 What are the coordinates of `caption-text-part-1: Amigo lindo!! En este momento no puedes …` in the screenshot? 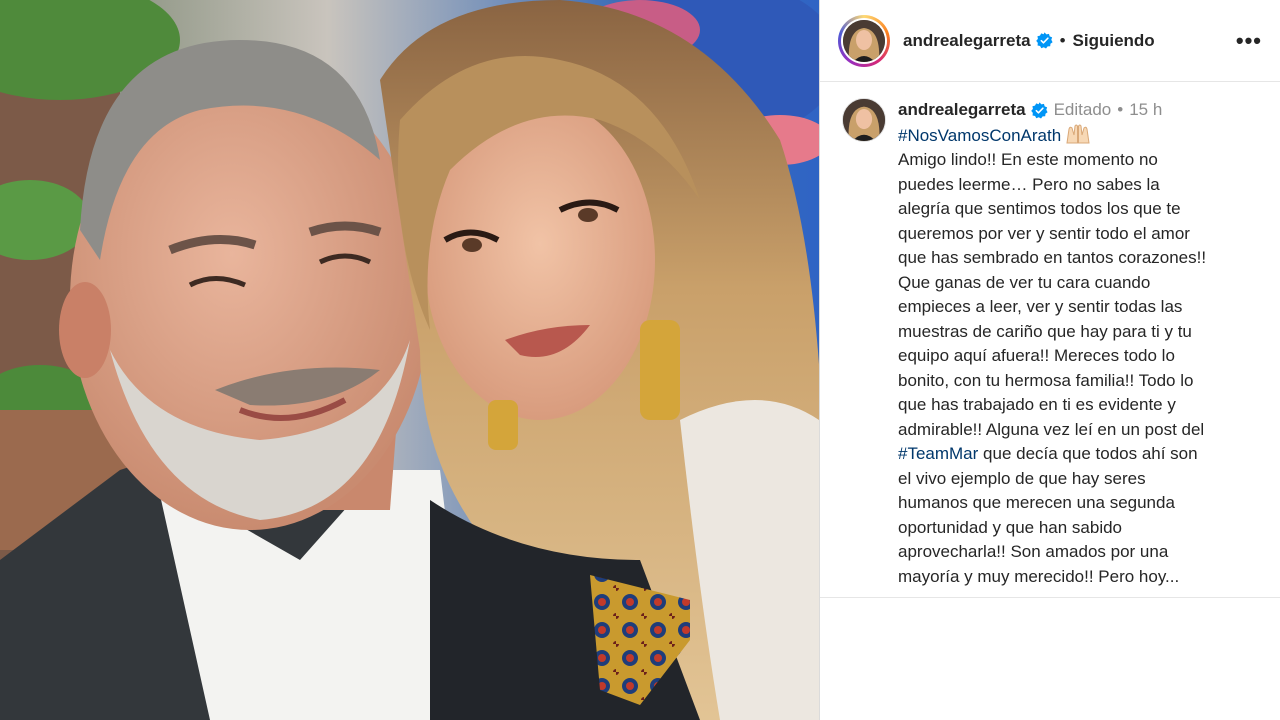 It's located at (1052, 294).